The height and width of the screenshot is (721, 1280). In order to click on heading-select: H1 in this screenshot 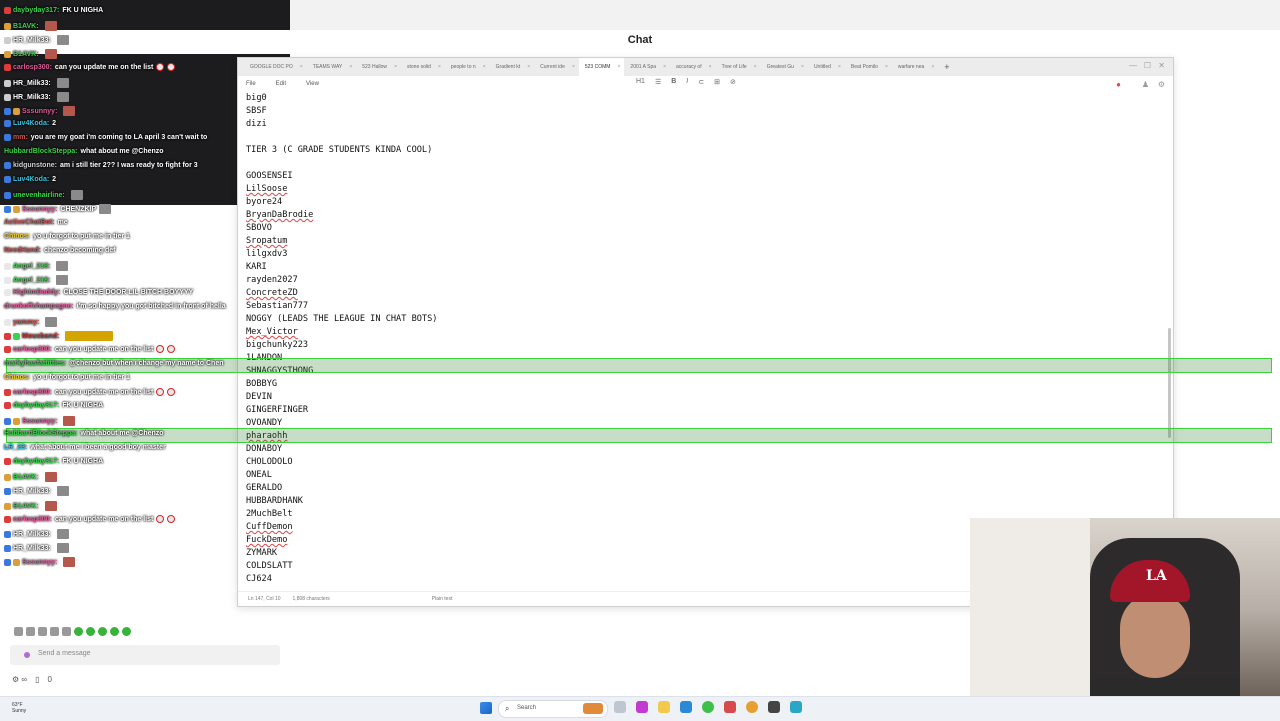, I will do `click(640, 82)`.